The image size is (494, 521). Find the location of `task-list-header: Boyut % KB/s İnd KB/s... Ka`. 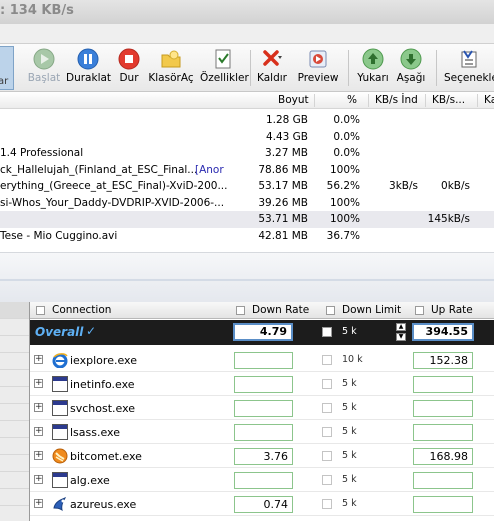

task-list-header: Boyut % KB/s İnd KB/s... Ka is located at coordinates (247, 100).